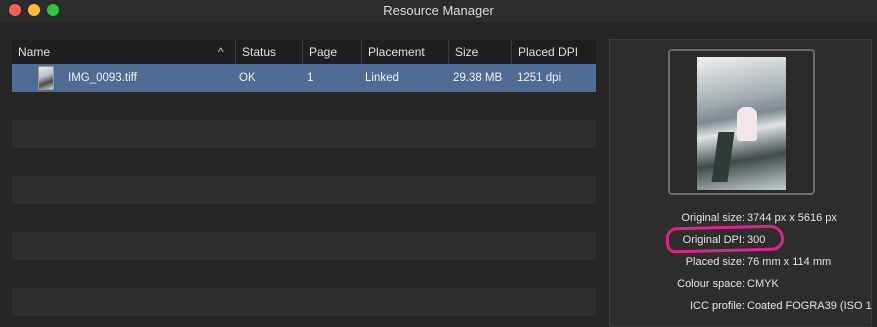  I want to click on colour-space-row: Colour space: CMYK, so click(741, 287).